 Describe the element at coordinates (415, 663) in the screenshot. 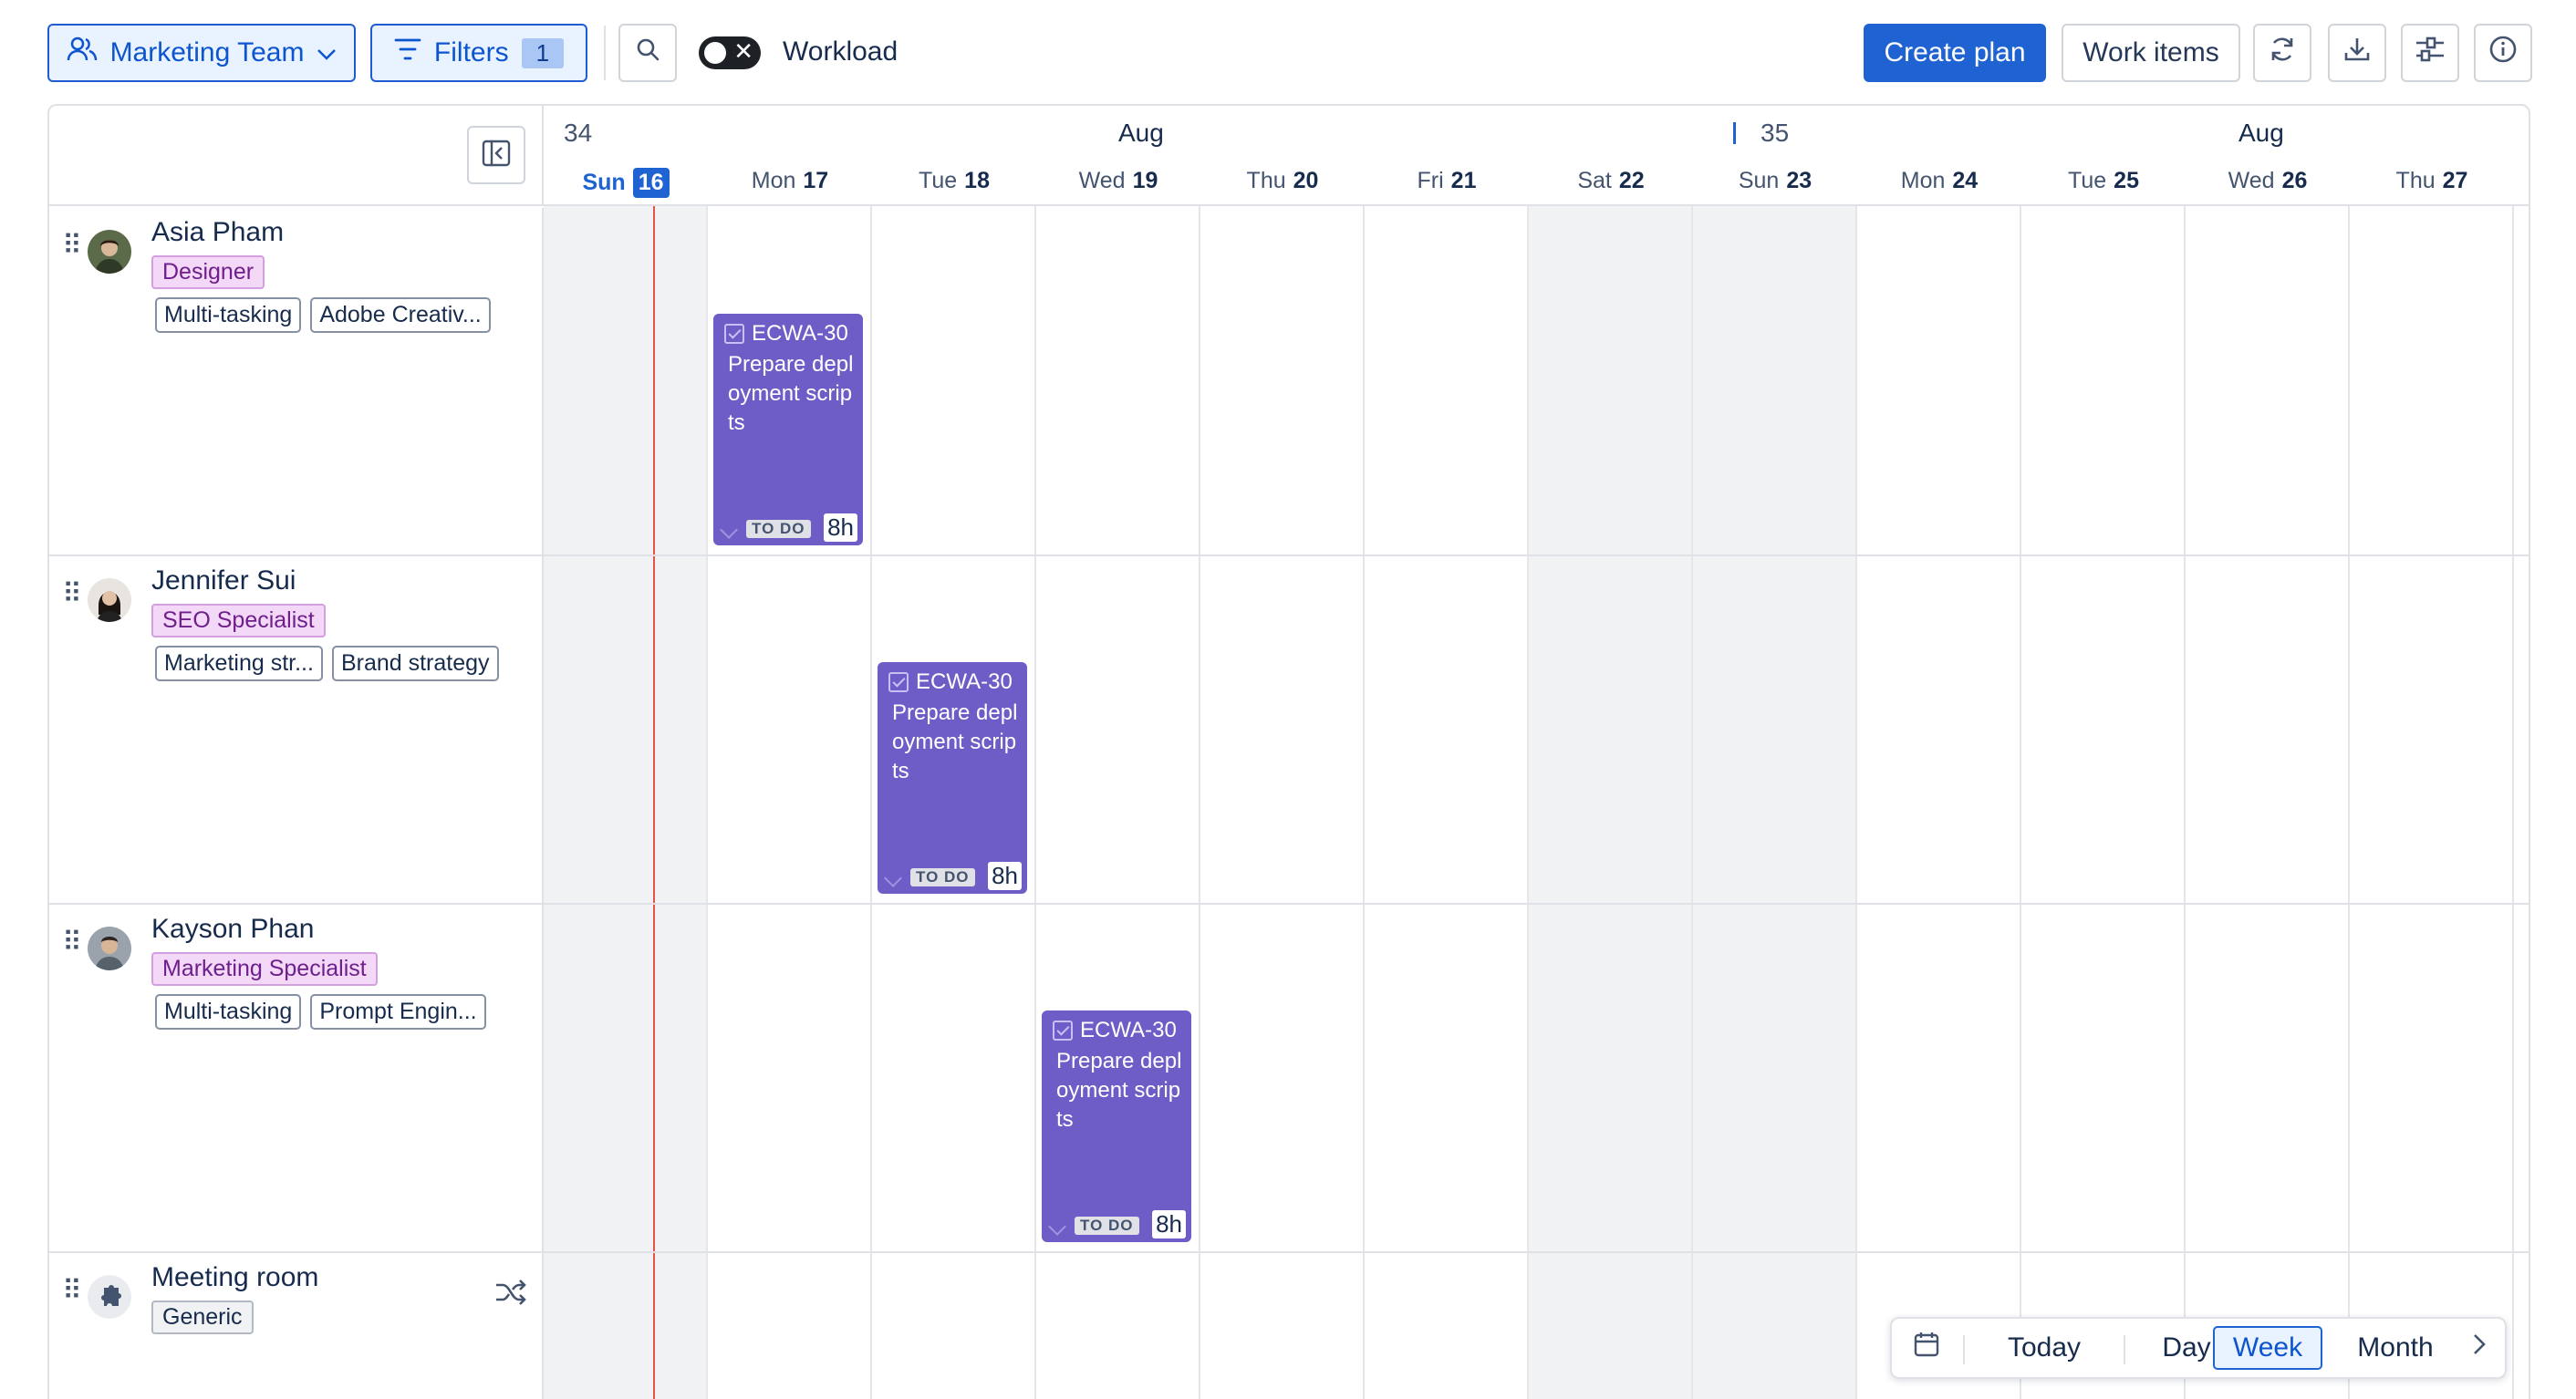

I see `skill-tag: Brand strategy` at that location.